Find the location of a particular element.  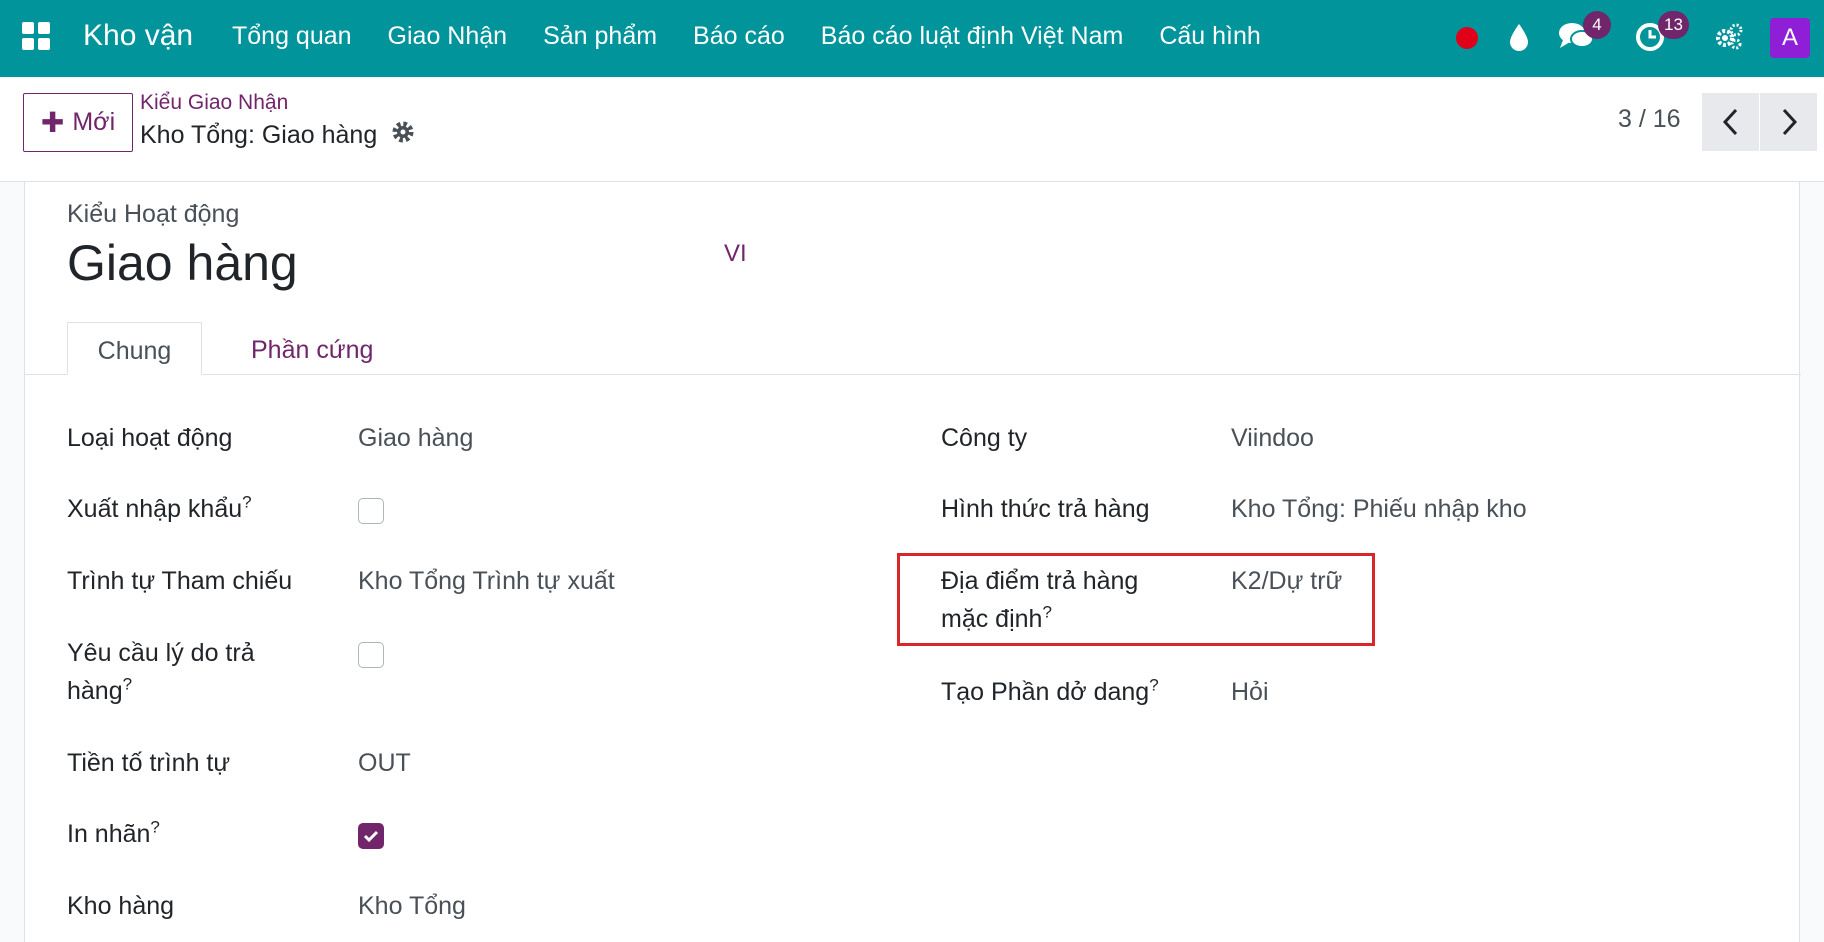

menu-item-reporting: Báo cáo is located at coordinates (739, 36).